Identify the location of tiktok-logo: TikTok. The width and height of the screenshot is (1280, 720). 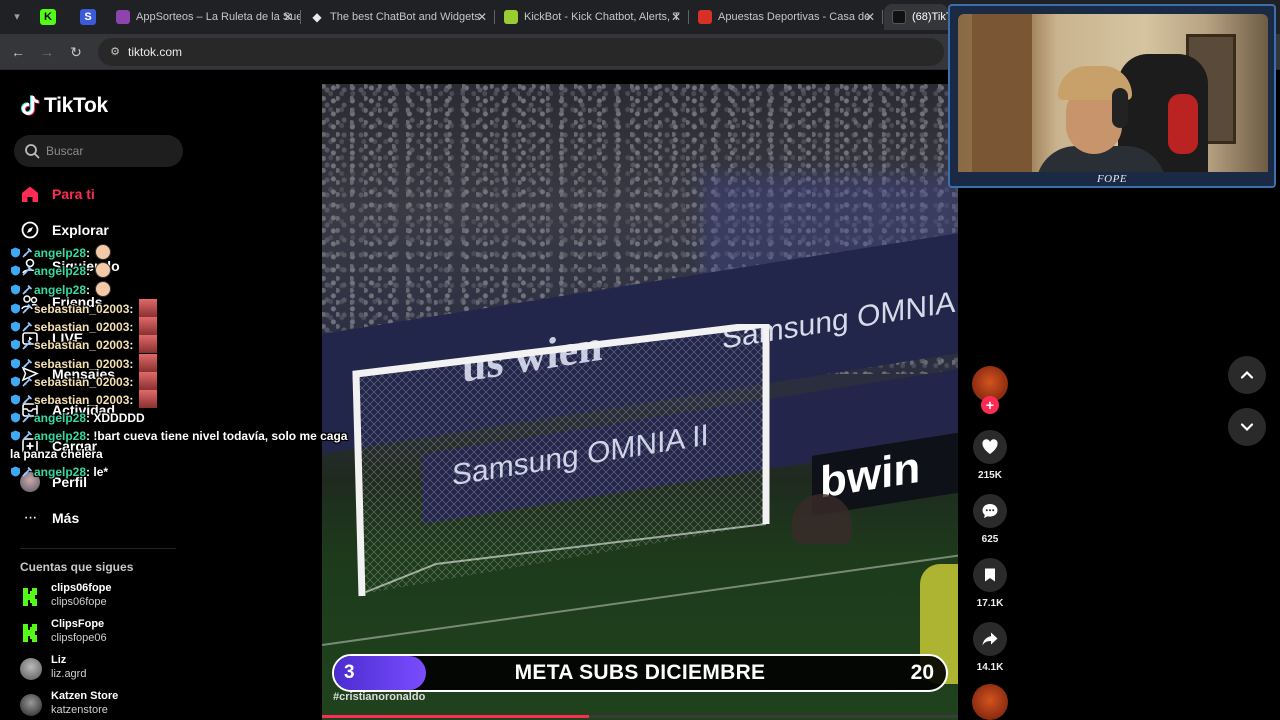
(64, 106).